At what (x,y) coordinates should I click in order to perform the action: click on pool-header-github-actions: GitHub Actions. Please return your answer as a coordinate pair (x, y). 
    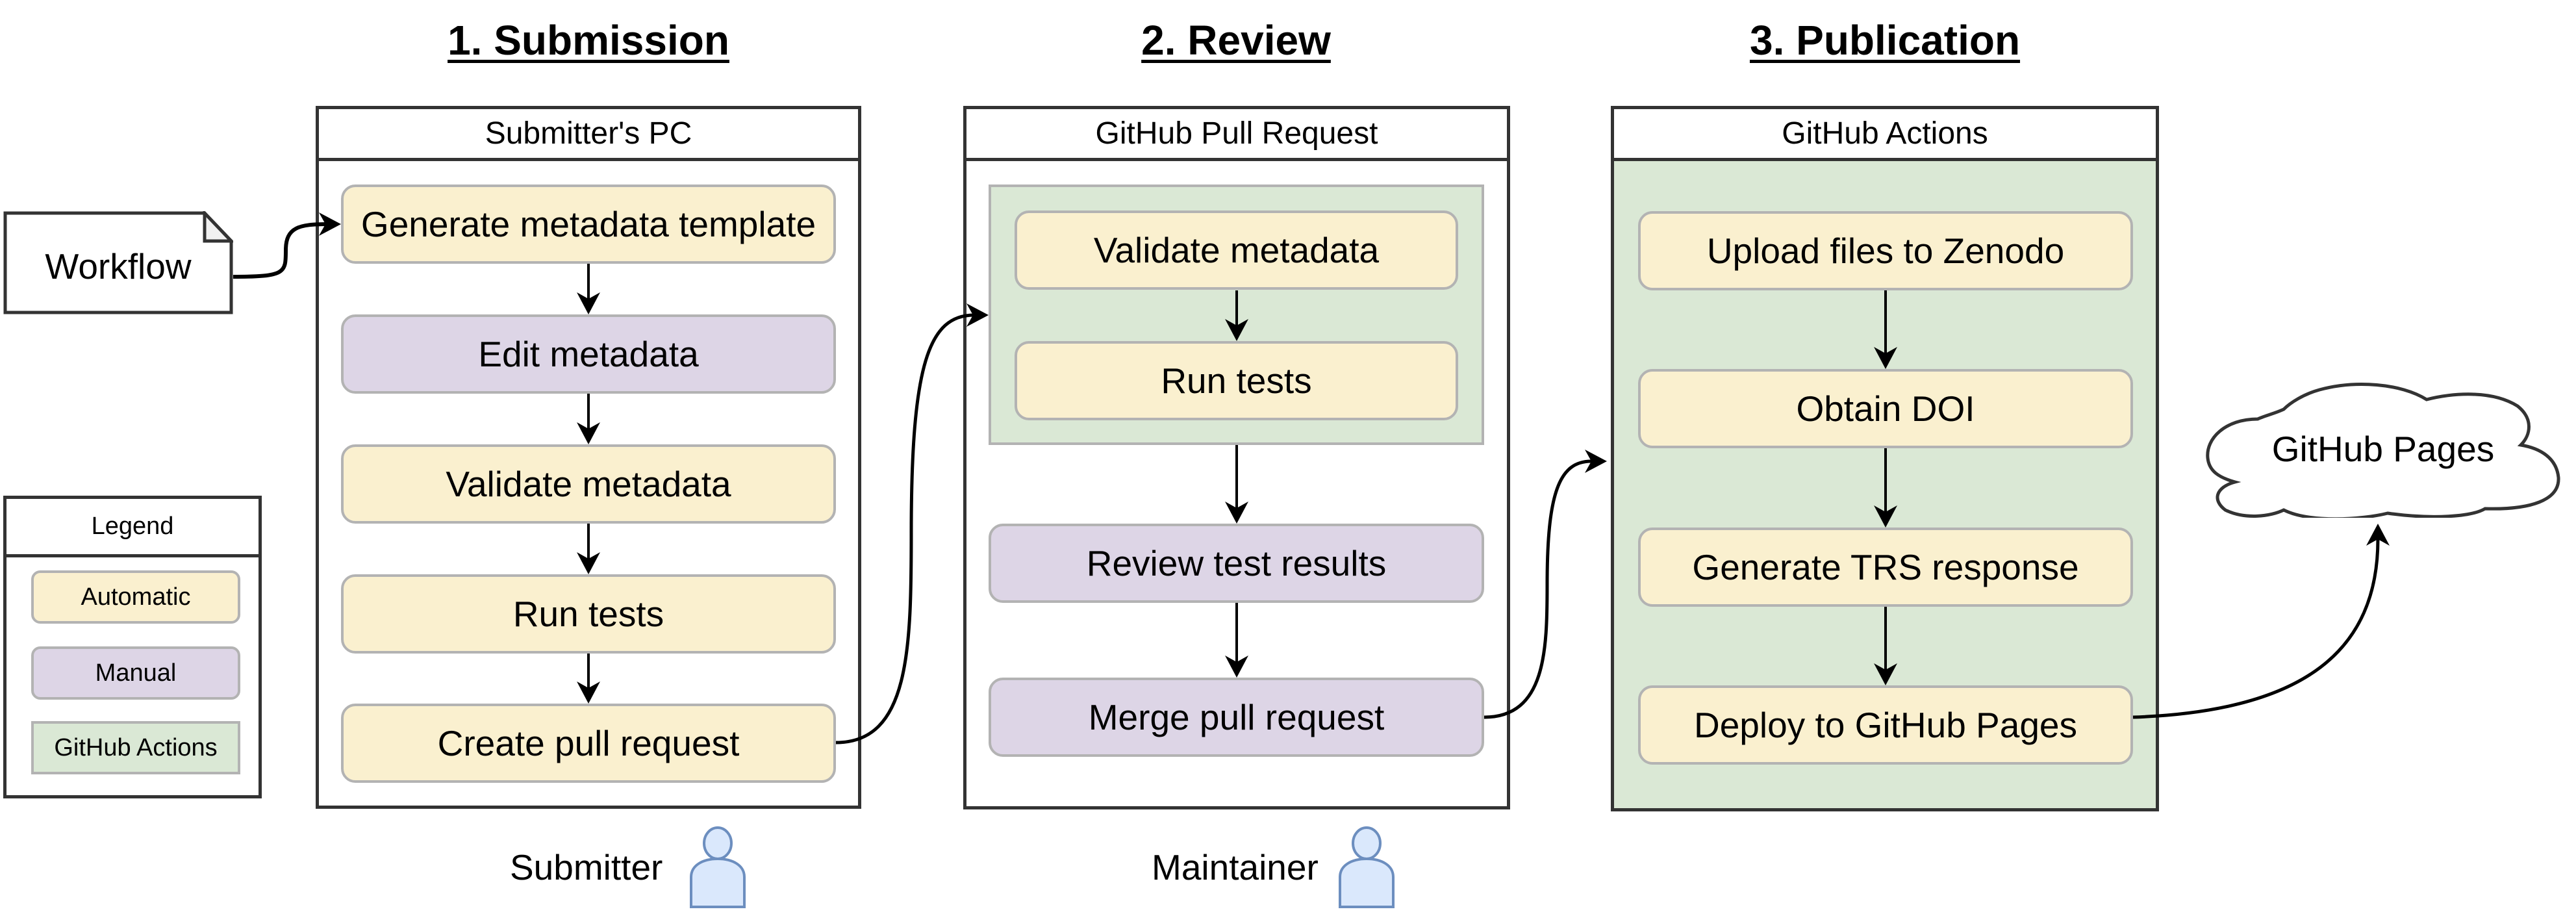
    Looking at the image, I should click on (1885, 135).